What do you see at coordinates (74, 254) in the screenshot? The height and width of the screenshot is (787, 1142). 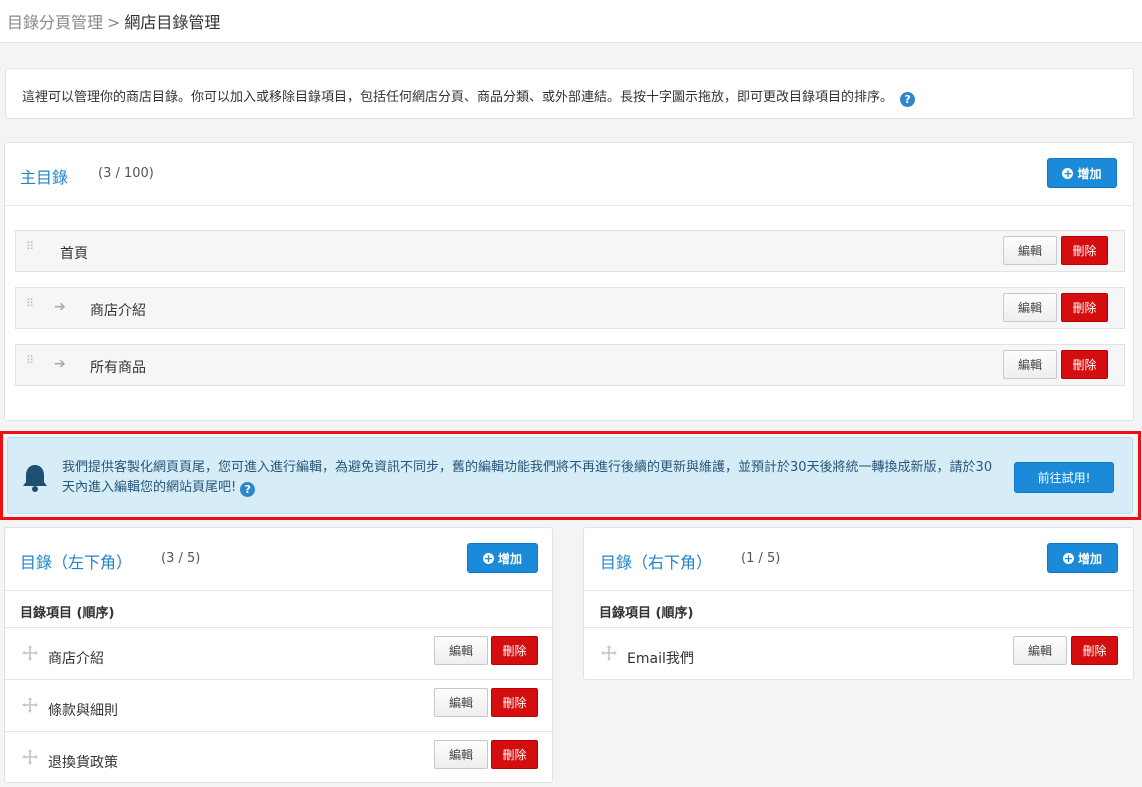 I see `menu-row-label: 首頁` at bounding box center [74, 254].